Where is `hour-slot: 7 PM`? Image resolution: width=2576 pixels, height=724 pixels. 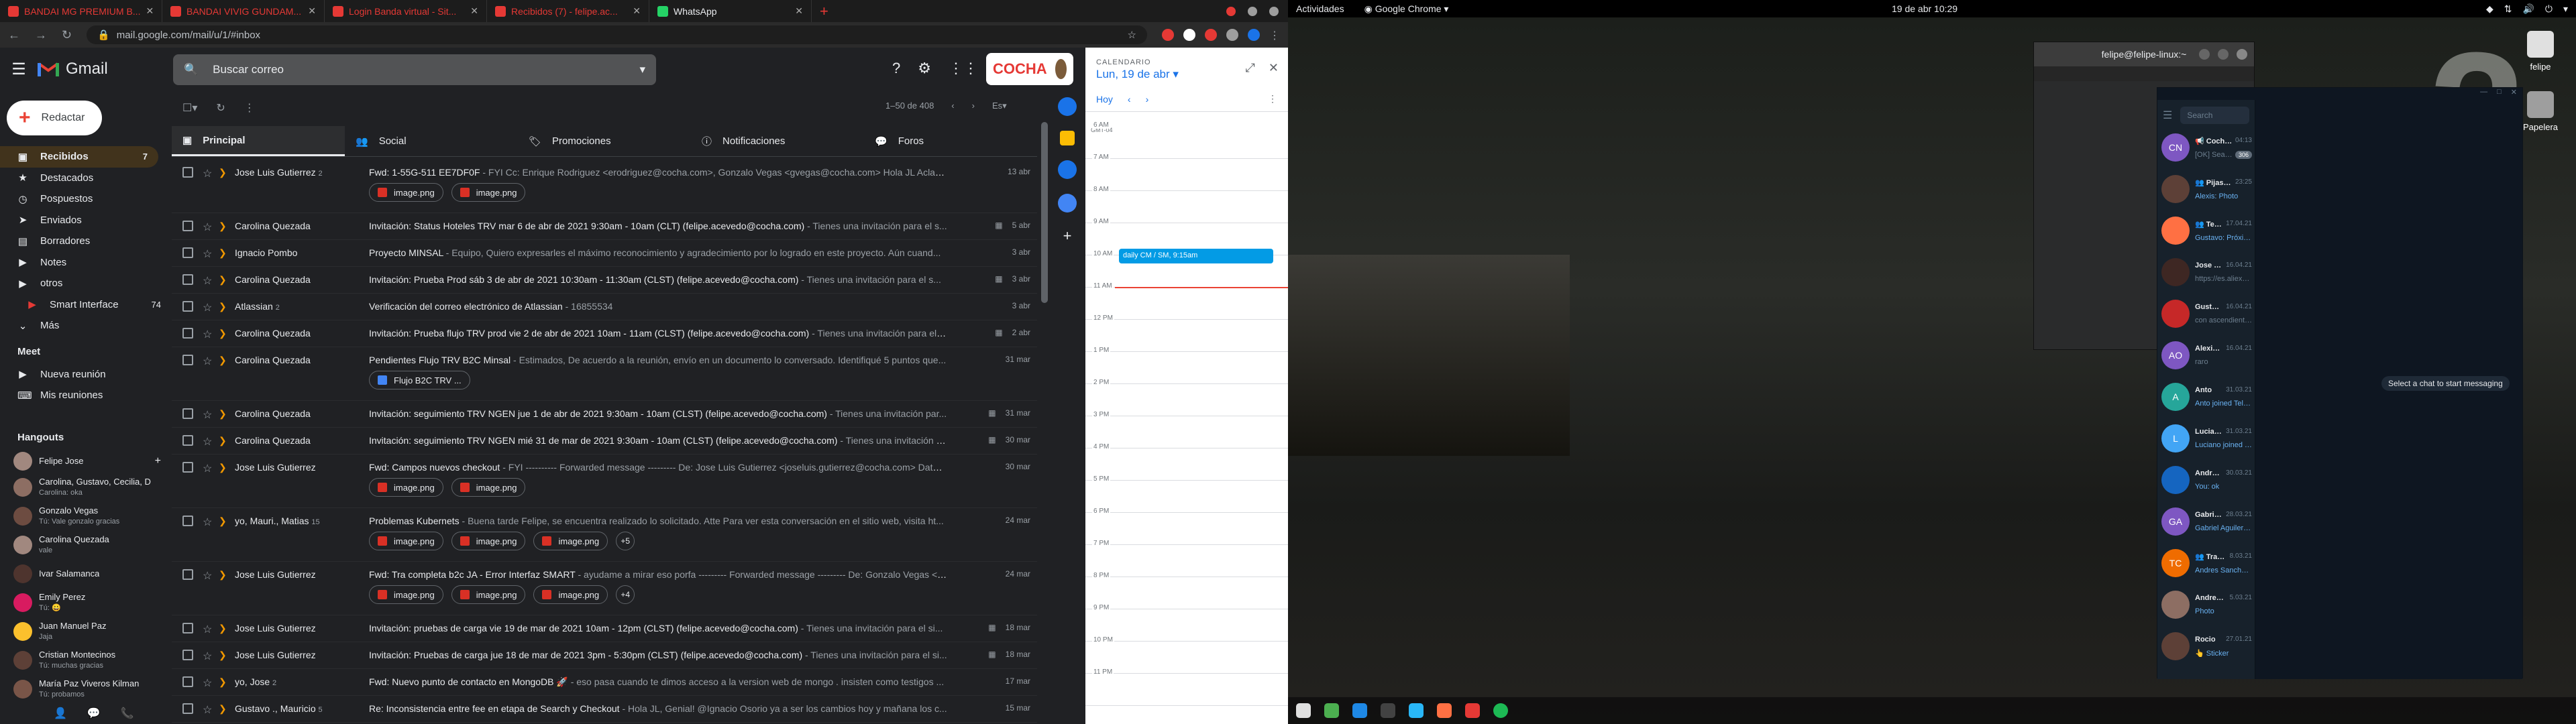
hour-slot: 7 PM is located at coordinates (1186, 558).